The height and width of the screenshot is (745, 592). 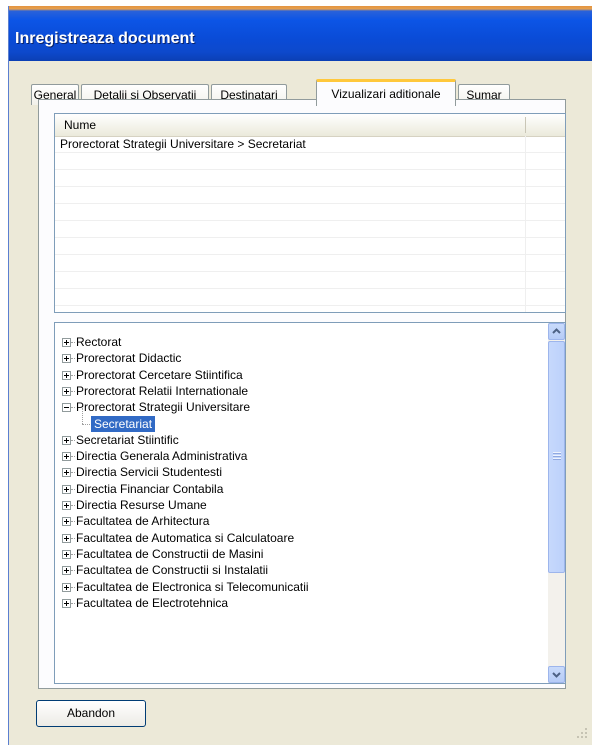 I want to click on tree-item: Rectorat, so click(x=98, y=342).